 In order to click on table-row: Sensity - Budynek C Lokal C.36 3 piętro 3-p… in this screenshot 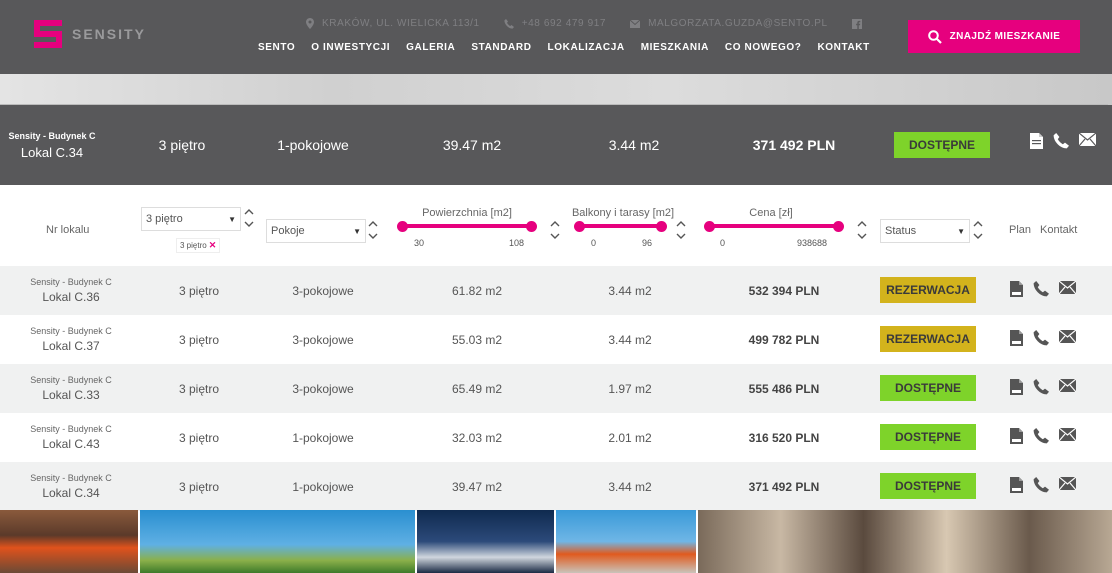, I will do `click(556, 290)`.